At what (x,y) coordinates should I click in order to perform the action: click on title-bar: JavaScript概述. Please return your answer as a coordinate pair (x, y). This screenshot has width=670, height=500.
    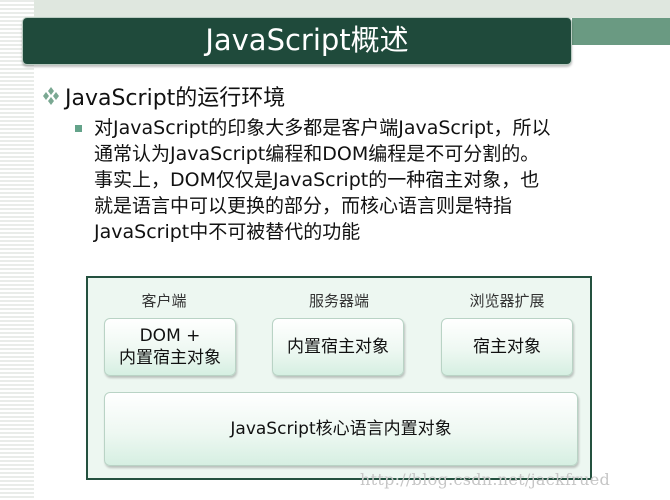
    Looking at the image, I should click on (297, 41).